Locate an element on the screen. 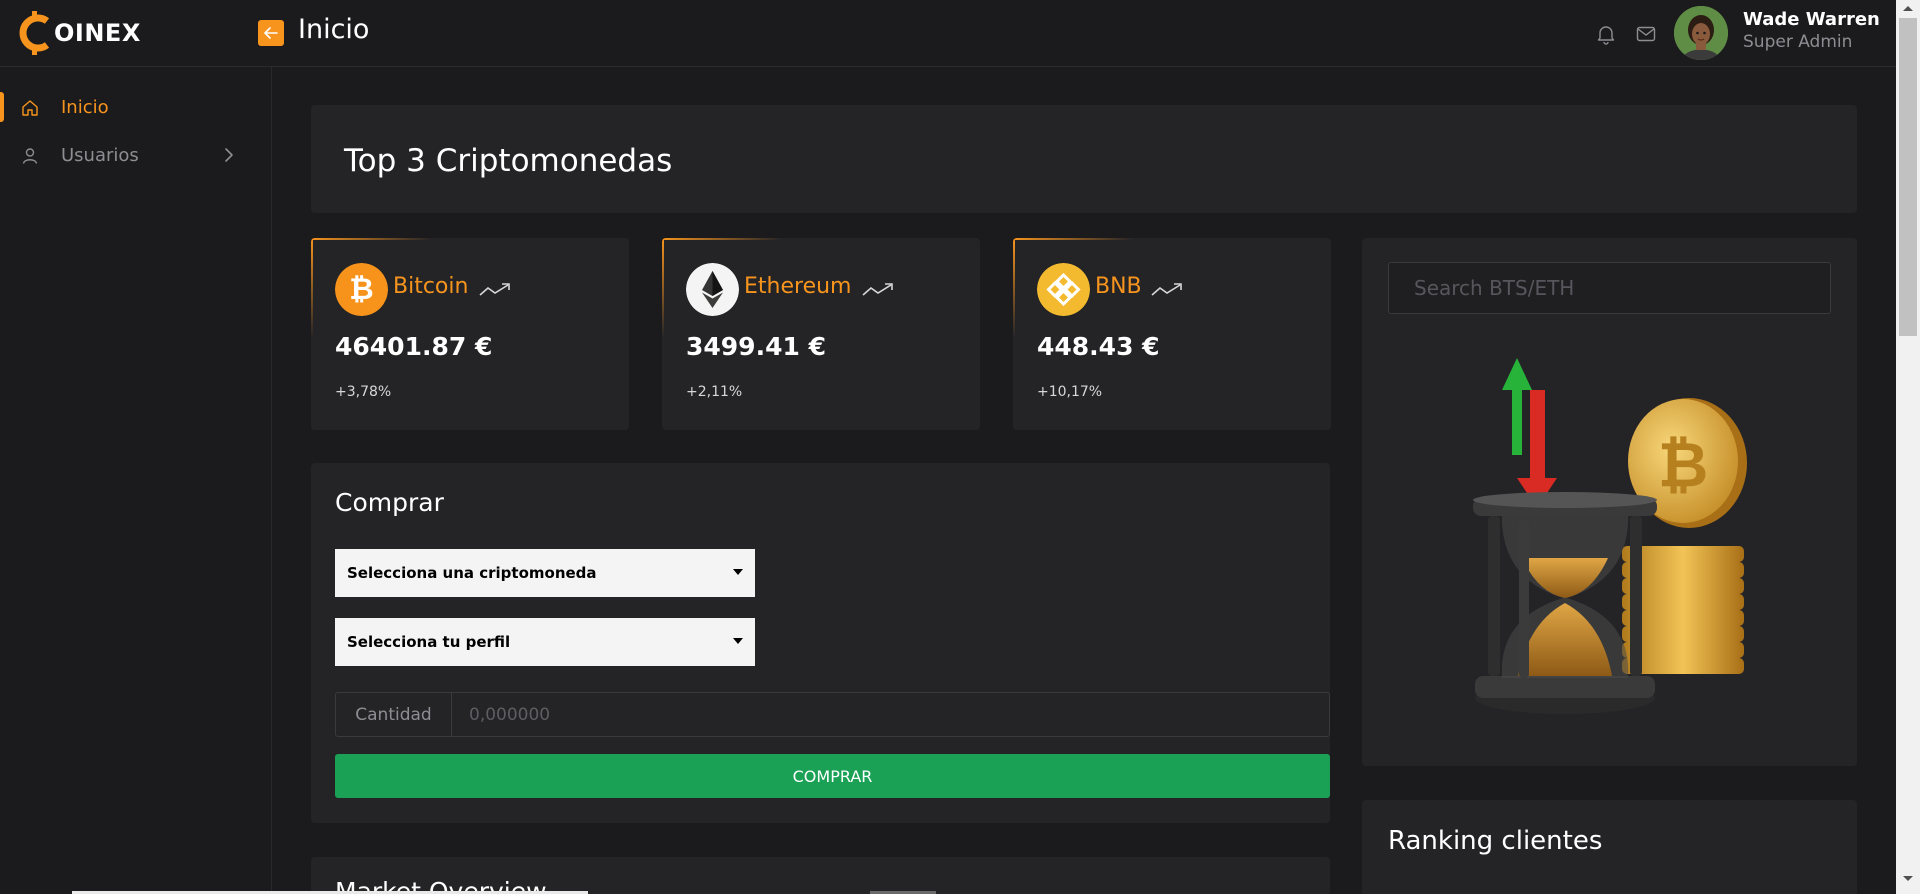 The image size is (1920, 894). coin-price: 3499.41 € is located at coordinates (756, 346).